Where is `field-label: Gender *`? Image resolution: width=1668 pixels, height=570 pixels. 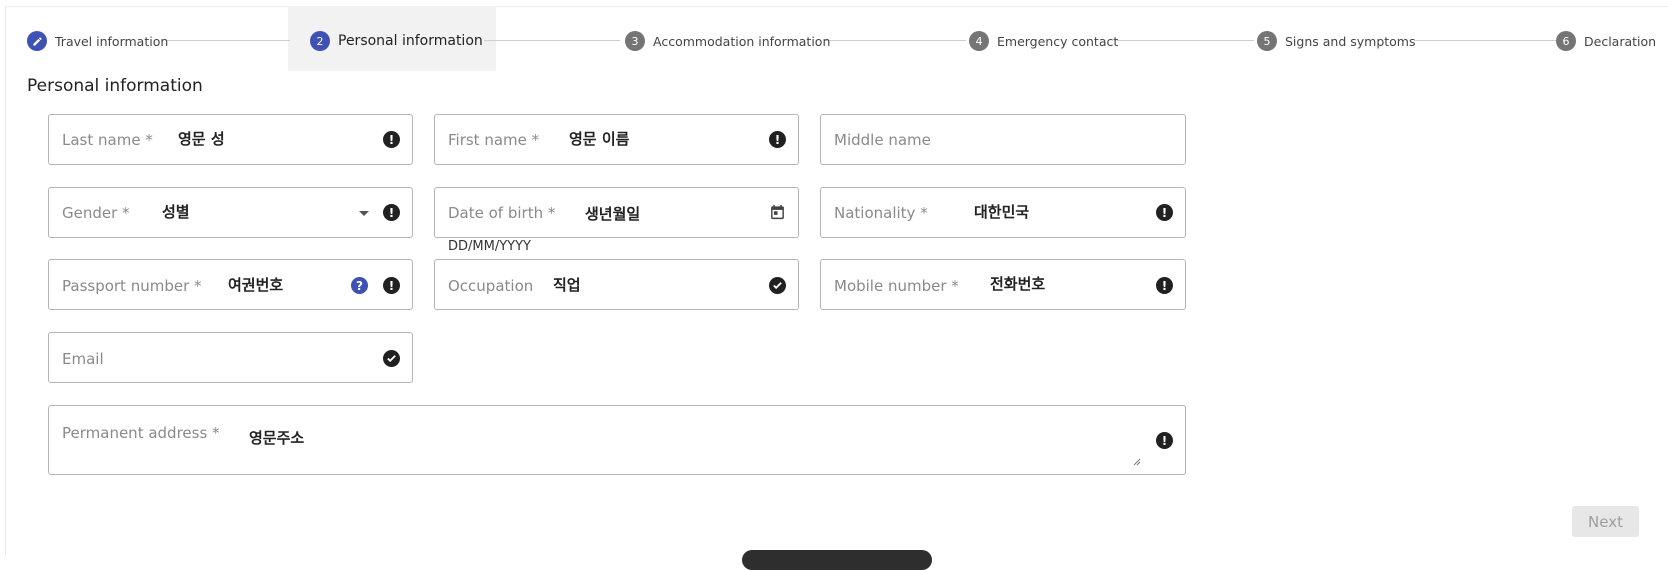 field-label: Gender * is located at coordinates (96, 213).